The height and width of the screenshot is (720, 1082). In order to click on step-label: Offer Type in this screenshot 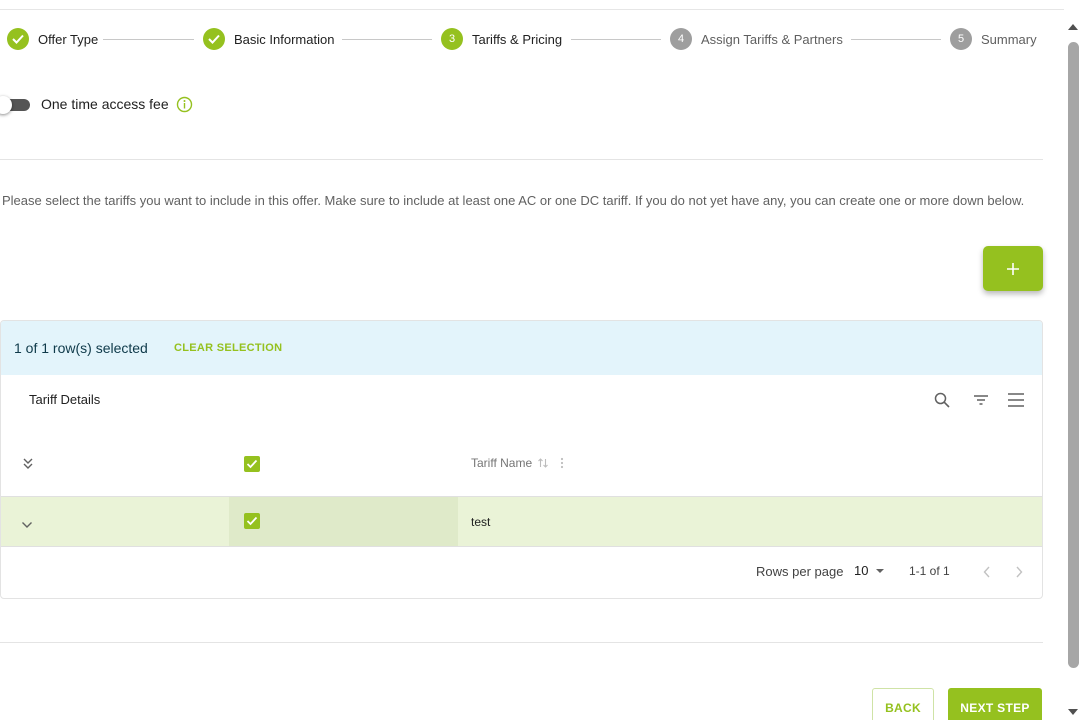, I will do `click(68, 39)`.